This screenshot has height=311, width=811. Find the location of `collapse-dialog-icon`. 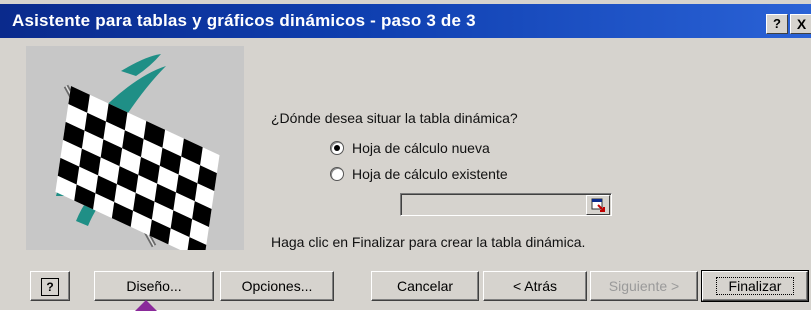

collapse-dialog-icon is located at coordinates (598, 205).